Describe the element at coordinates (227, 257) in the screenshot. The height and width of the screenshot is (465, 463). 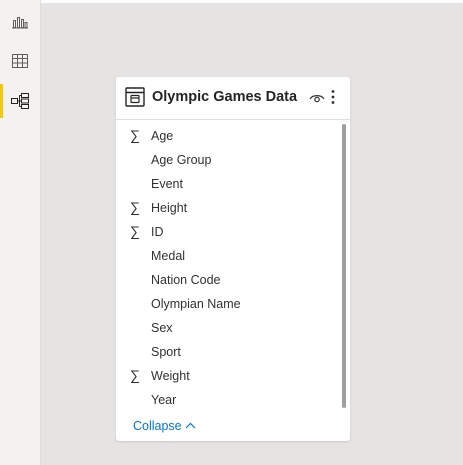
I see `field-row-medal: Medal` at that location.